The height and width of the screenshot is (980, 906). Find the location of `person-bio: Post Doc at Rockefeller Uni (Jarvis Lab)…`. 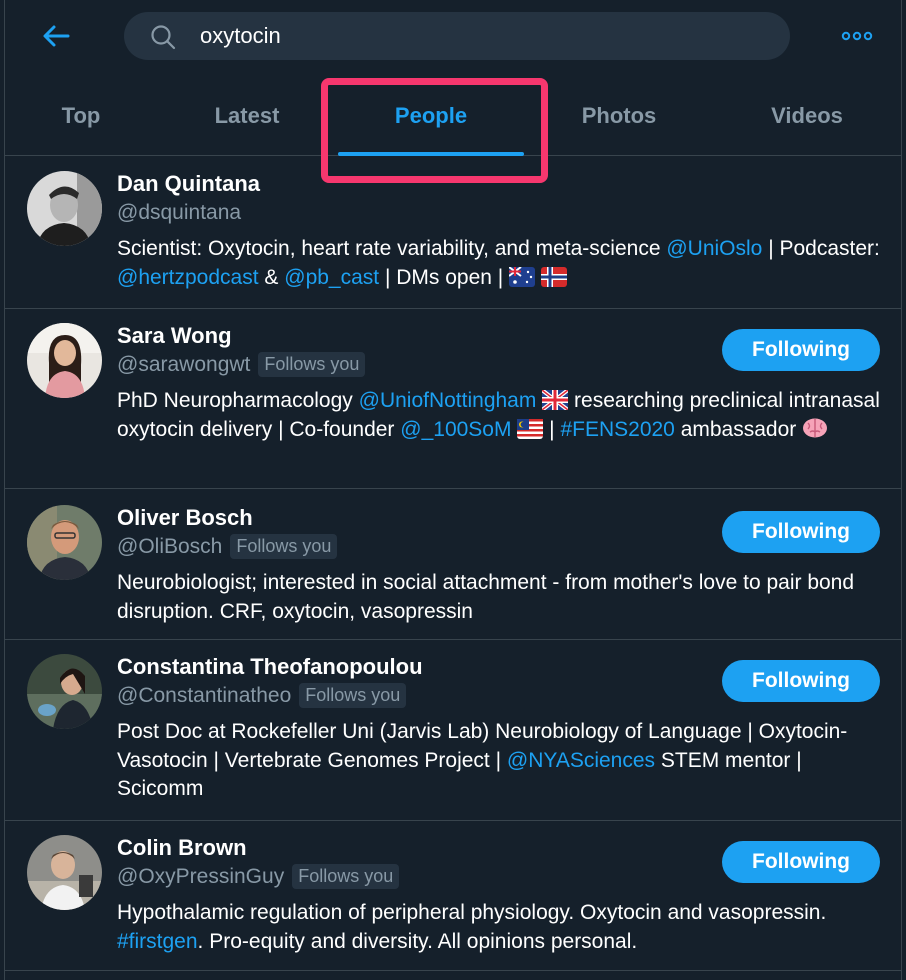

person-bio: Post Doc at Rockefeller Uni (Jarvis Lab)… is located at coordinates (502, 761).